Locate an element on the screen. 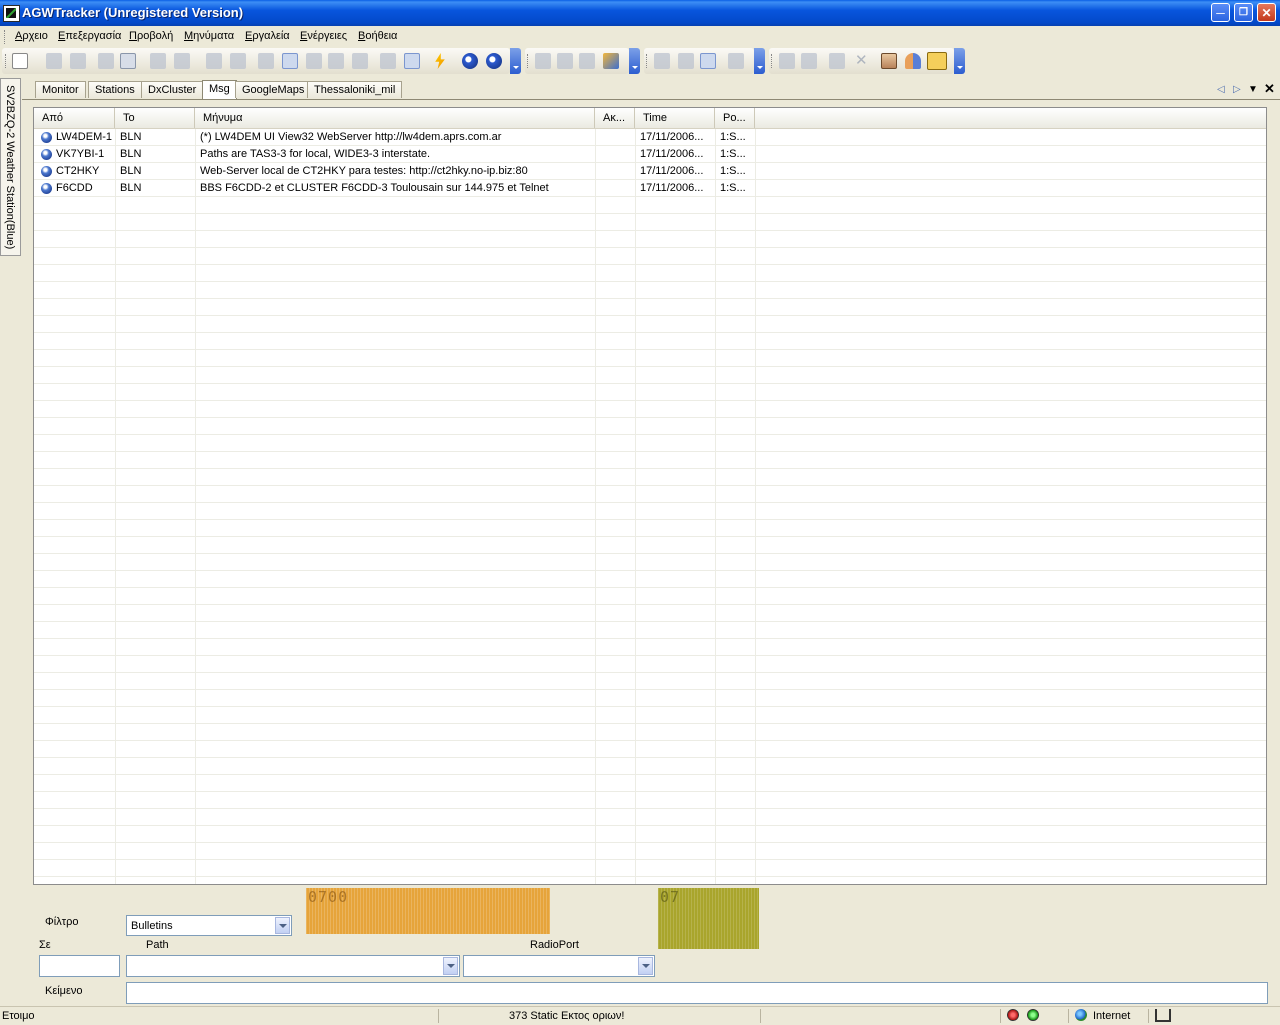 The image size is (1280, 1025). tab-list-icon: ▼ is located at coordinates (1253, 89).